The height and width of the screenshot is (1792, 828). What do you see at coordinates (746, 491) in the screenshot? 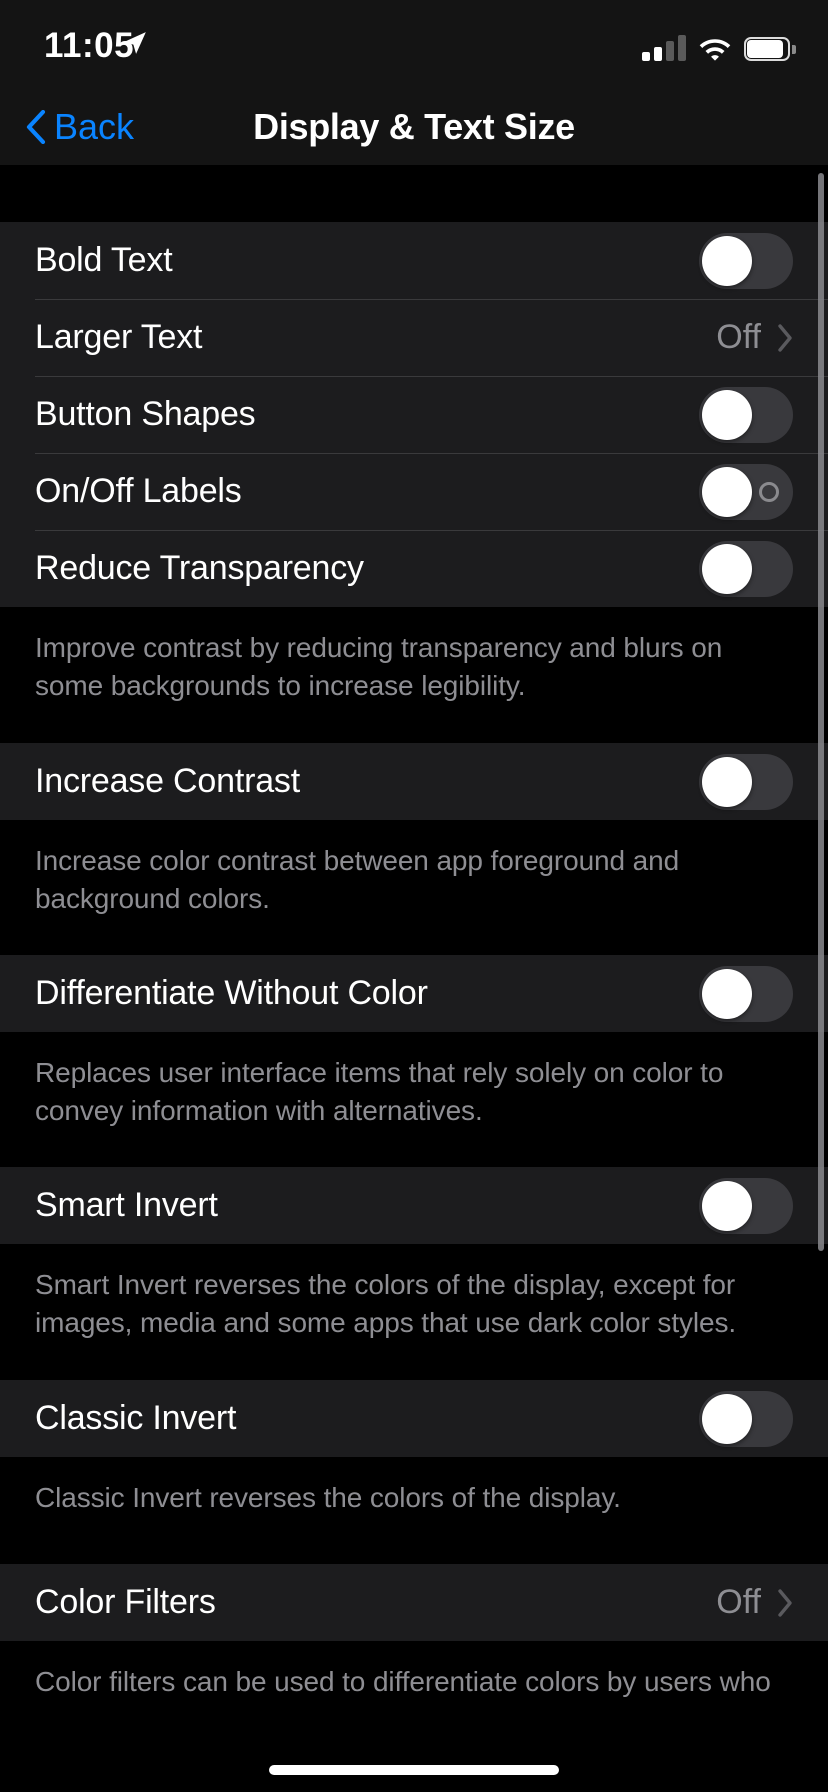
I see `on-off-labels-toggle` at bounding box center [746, 491].